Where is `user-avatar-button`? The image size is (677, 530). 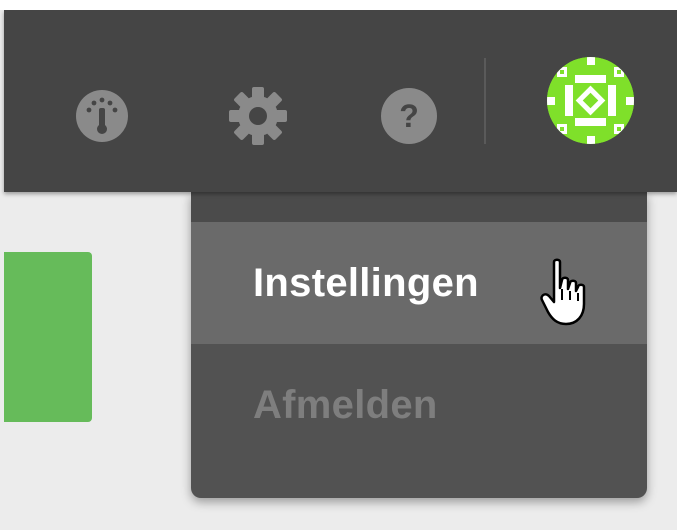
user-avatar-button is located at coordinates (590, 100).